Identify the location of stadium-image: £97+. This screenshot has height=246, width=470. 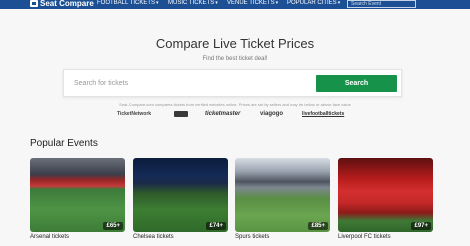
(385, 195).